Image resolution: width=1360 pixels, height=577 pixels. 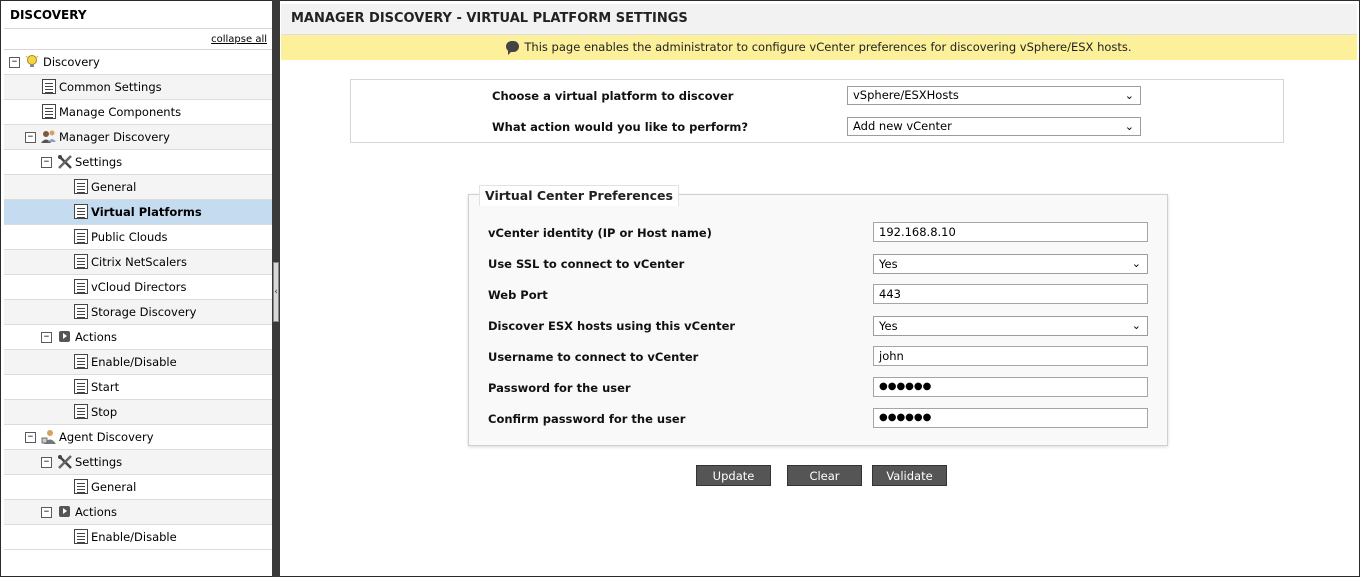 What do you see at coordinates (71, 62) in the screenshot?
I see `tree-item-label: Discovery` at bounding box center [71, 62].